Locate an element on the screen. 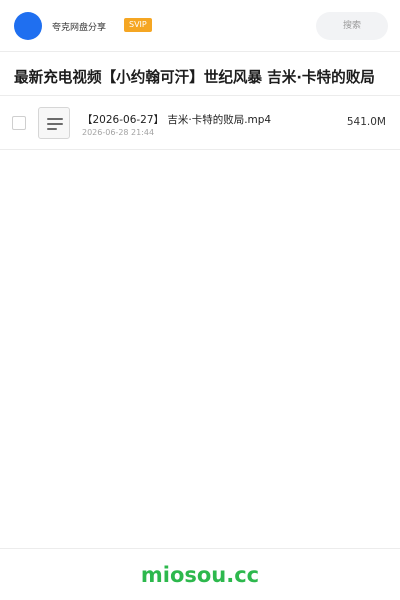  svip-badge: SVIP is located at coordinates (138, 25).